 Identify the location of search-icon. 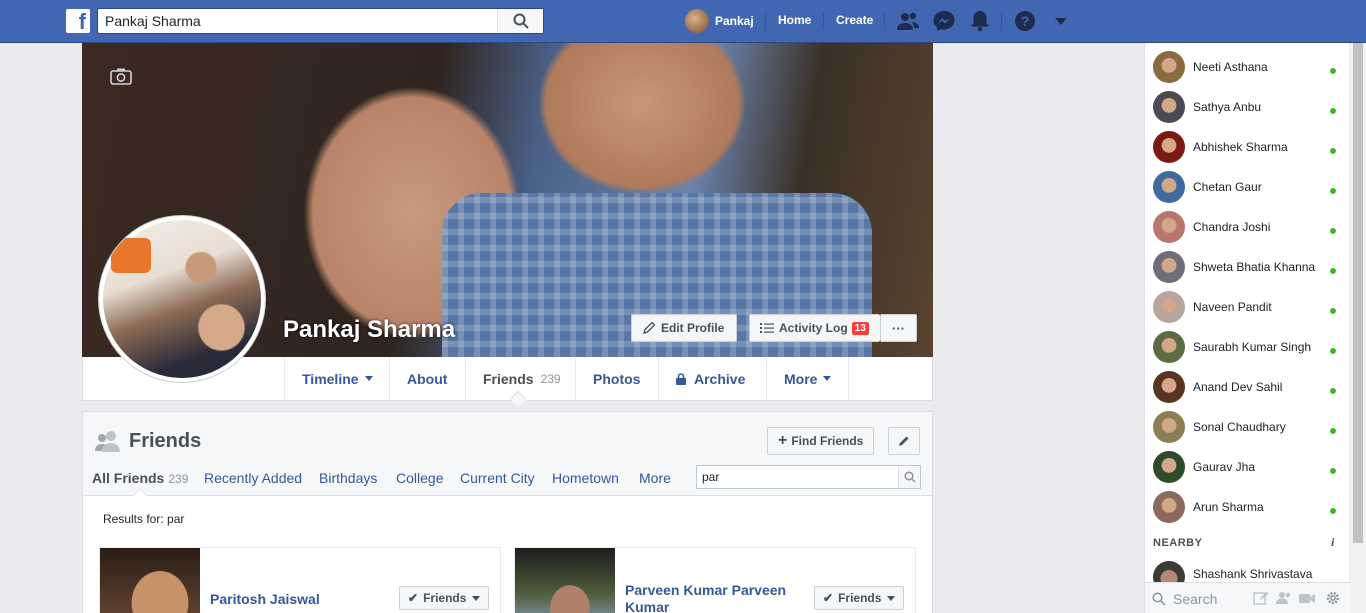
(521, 21).